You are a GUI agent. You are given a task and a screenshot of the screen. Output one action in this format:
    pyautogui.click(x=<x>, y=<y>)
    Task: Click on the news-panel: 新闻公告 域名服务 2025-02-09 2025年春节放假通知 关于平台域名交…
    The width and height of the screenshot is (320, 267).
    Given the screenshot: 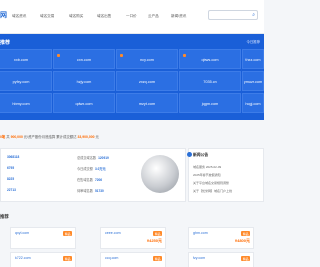 What is the action you would take?
    pyautogui.click(x=225, y=175)
    